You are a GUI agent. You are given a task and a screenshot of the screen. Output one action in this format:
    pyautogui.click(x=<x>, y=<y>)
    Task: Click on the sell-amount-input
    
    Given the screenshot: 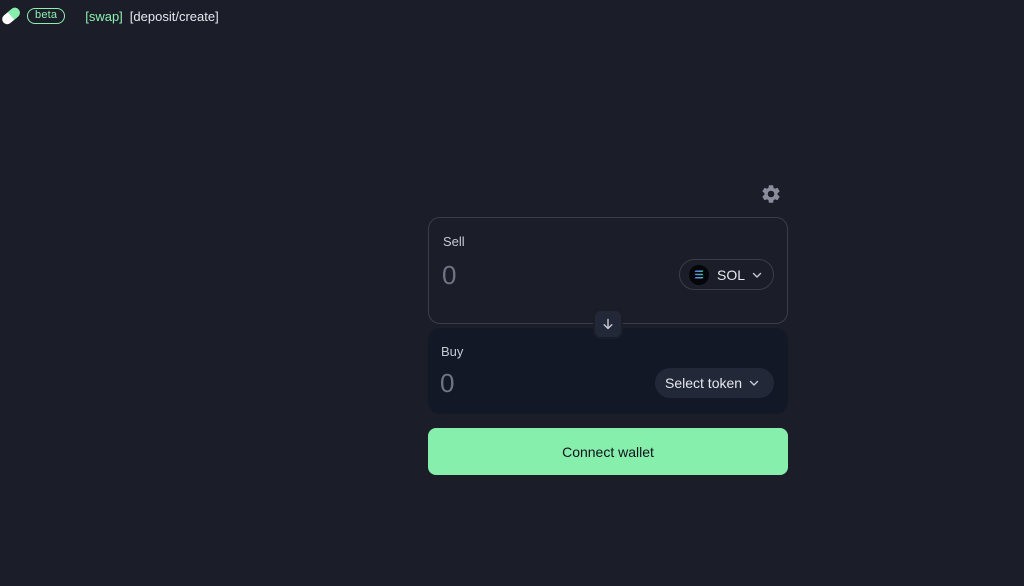 What is the action you would take?
    pyautogui.click(x=542, y=275)
    